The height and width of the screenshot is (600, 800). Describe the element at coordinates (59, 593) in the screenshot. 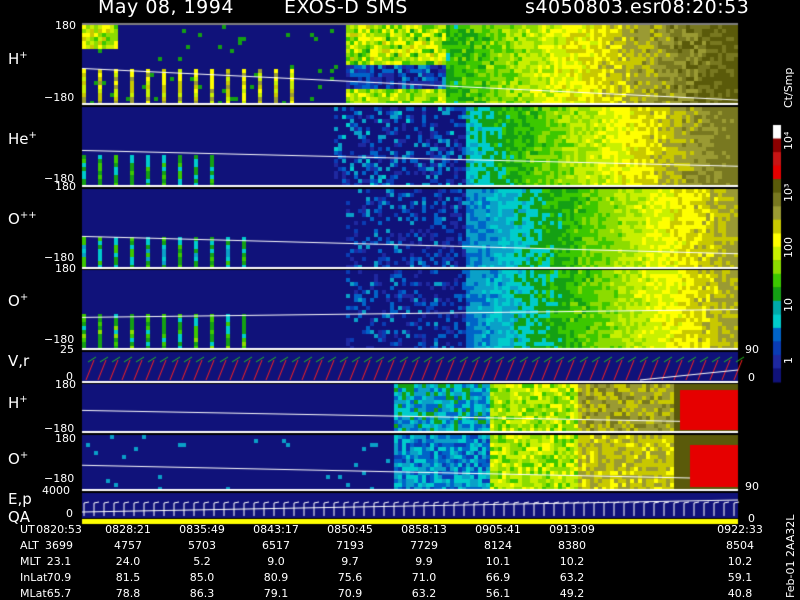

I see `table-cell: 65.7` at that location.